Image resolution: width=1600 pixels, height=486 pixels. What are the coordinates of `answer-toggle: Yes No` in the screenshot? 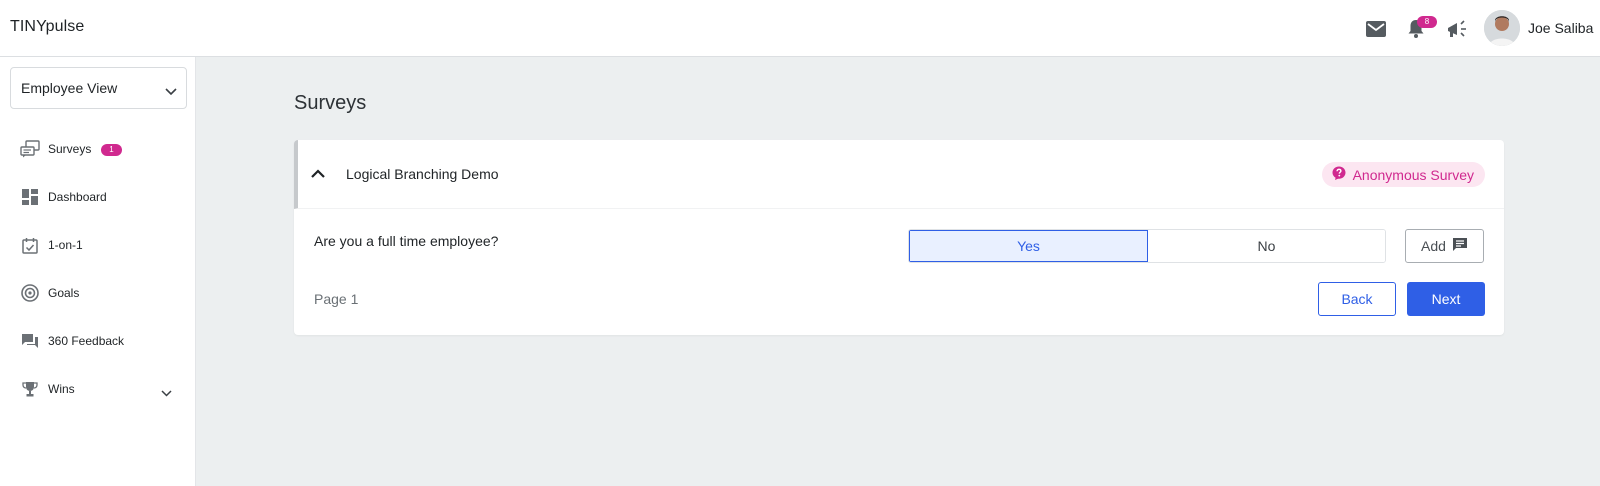 It's located at (1147, 246).